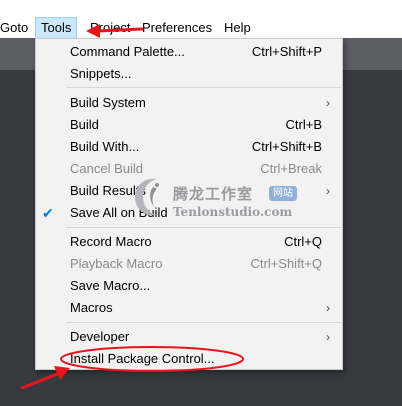 The height and width of the screenshot is (406, 402). Describe the element at coordinates (41, 380) in the screenshot. I see `annotation-arrow-bottom` at that location.